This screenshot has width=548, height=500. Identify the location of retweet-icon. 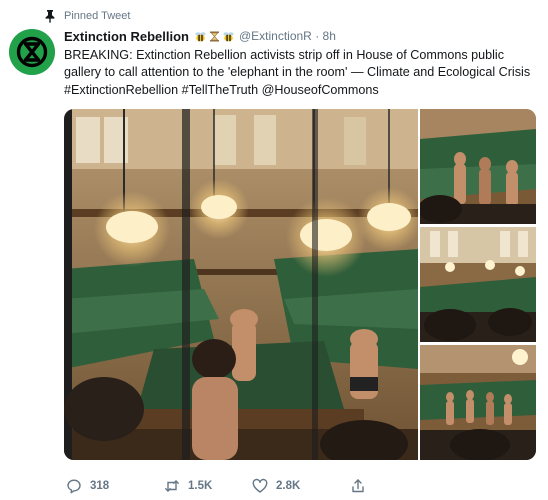
(172, 486).